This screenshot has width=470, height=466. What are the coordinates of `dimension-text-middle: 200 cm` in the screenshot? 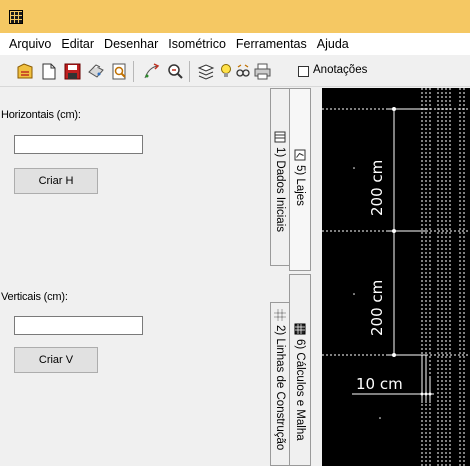 It's located at (377, 308).